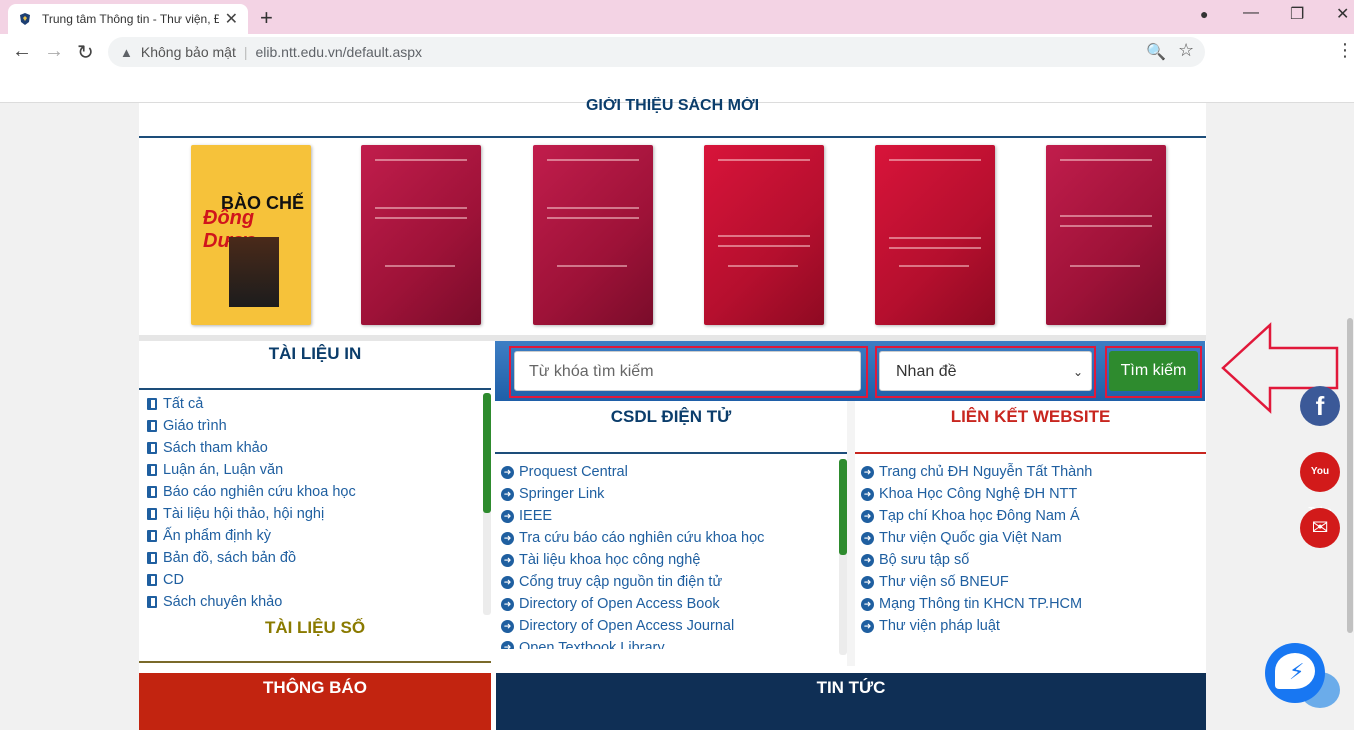 Image resolution: width=1354 pixels, height=730 pixels. What do you see at coordinates (1251, 13) in the screenshot?
I see `minimize-button: —` at bounding box center [1251, 13].